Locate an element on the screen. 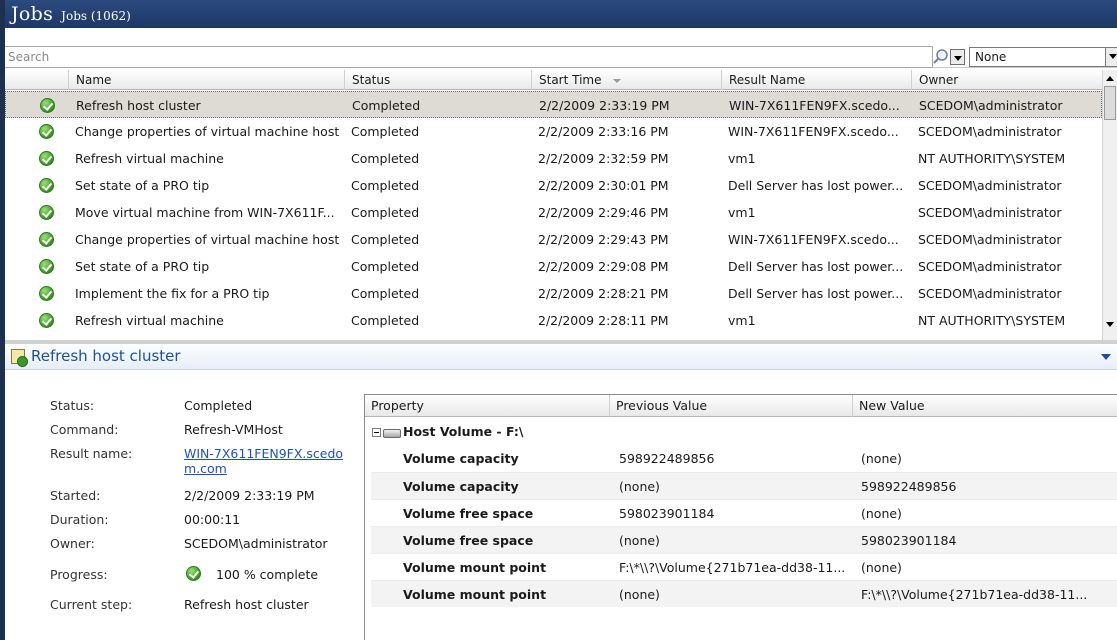 This screenshot has width=1117, height=640. search-bar: Search None is located at coordinates (561, 57).